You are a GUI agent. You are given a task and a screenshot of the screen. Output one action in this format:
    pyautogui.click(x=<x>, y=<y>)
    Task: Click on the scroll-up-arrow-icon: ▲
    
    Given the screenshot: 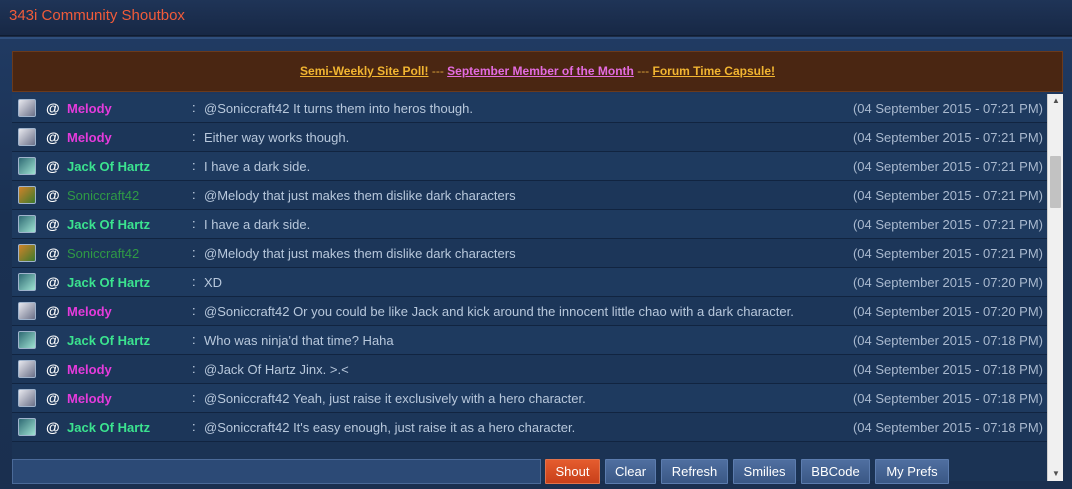 What is the action you would take?
    pyautogui.click(x=1055, y=101)
    